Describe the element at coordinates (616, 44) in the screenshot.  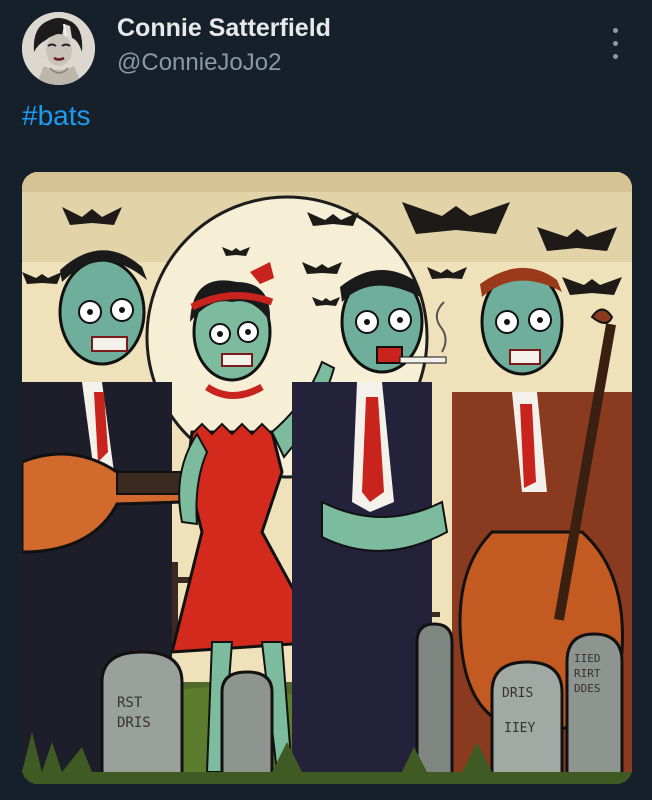
I see `more-options-button` at that location.